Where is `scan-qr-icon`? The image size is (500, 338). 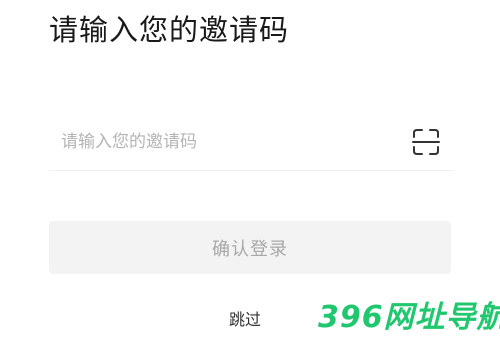
scan-qr-icon is located at coordinates (426, 142).